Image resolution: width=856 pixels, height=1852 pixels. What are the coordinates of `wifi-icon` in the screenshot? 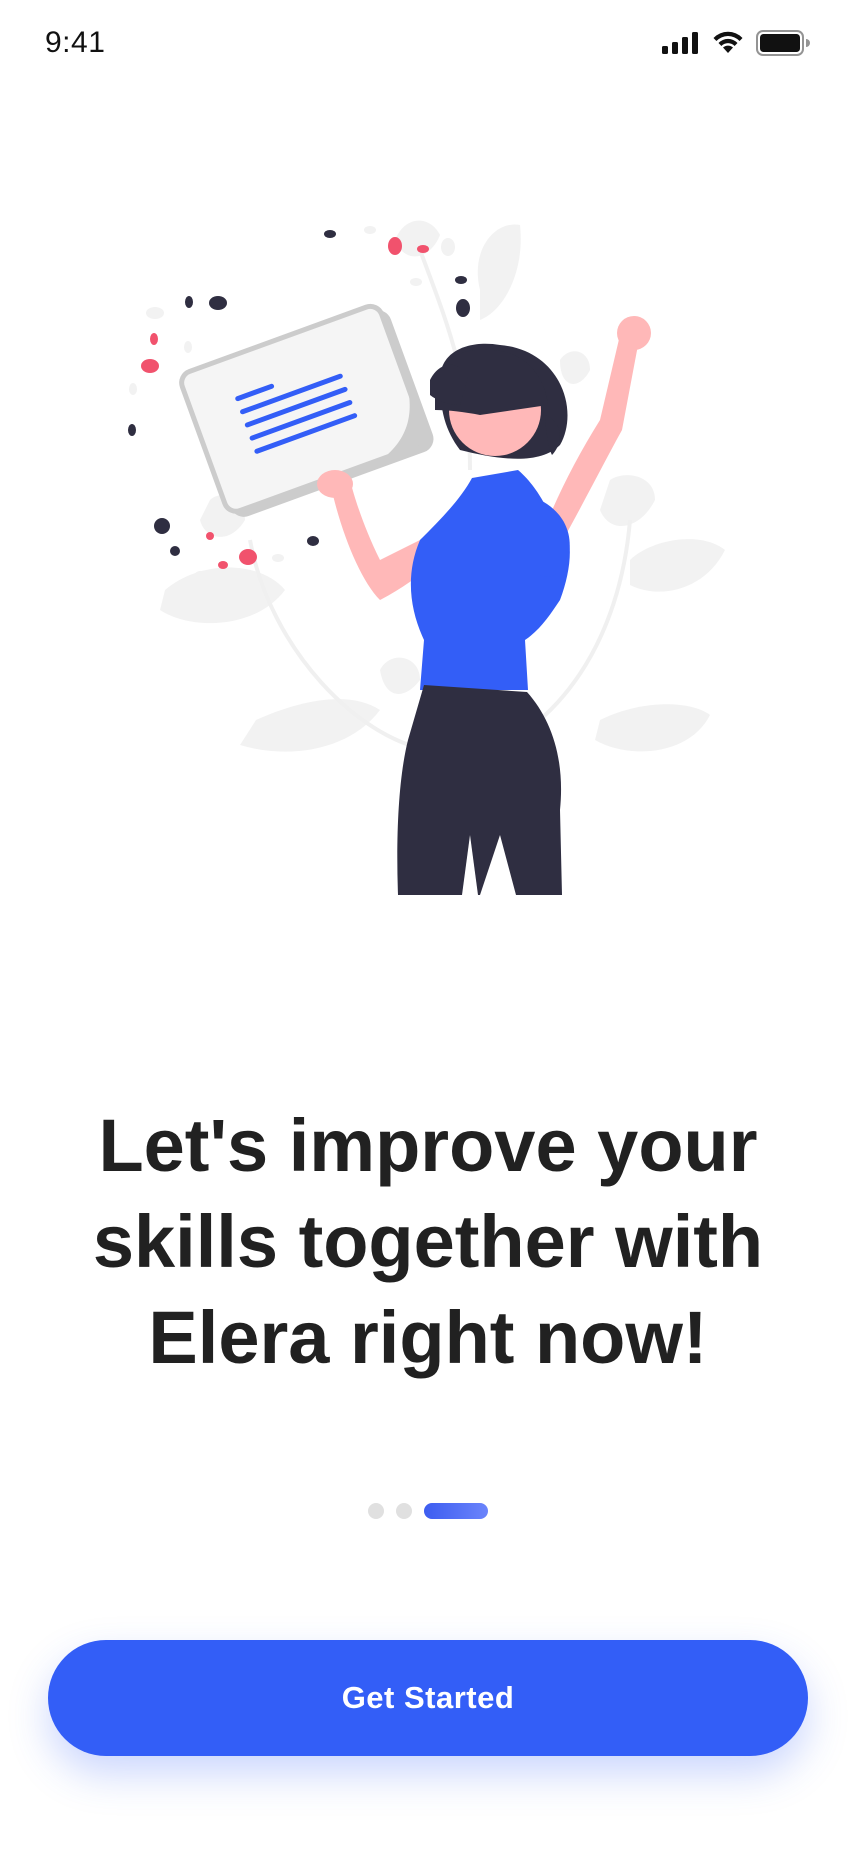 It's located at (728, 45).